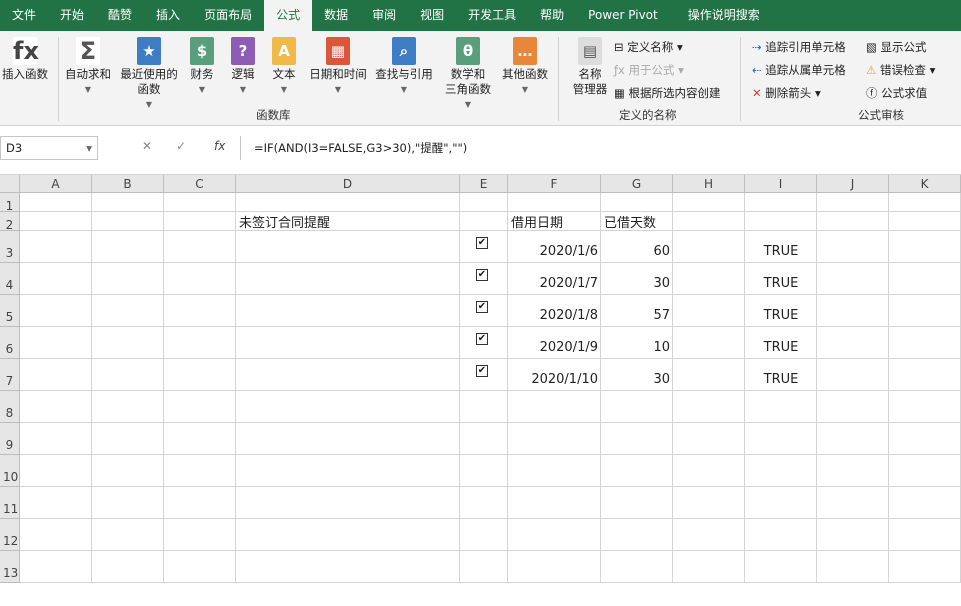 The image size is (961, 606). Describe the element at coordinates (554, 184) in the screenshot. I see `column-header-F: F` at that location.